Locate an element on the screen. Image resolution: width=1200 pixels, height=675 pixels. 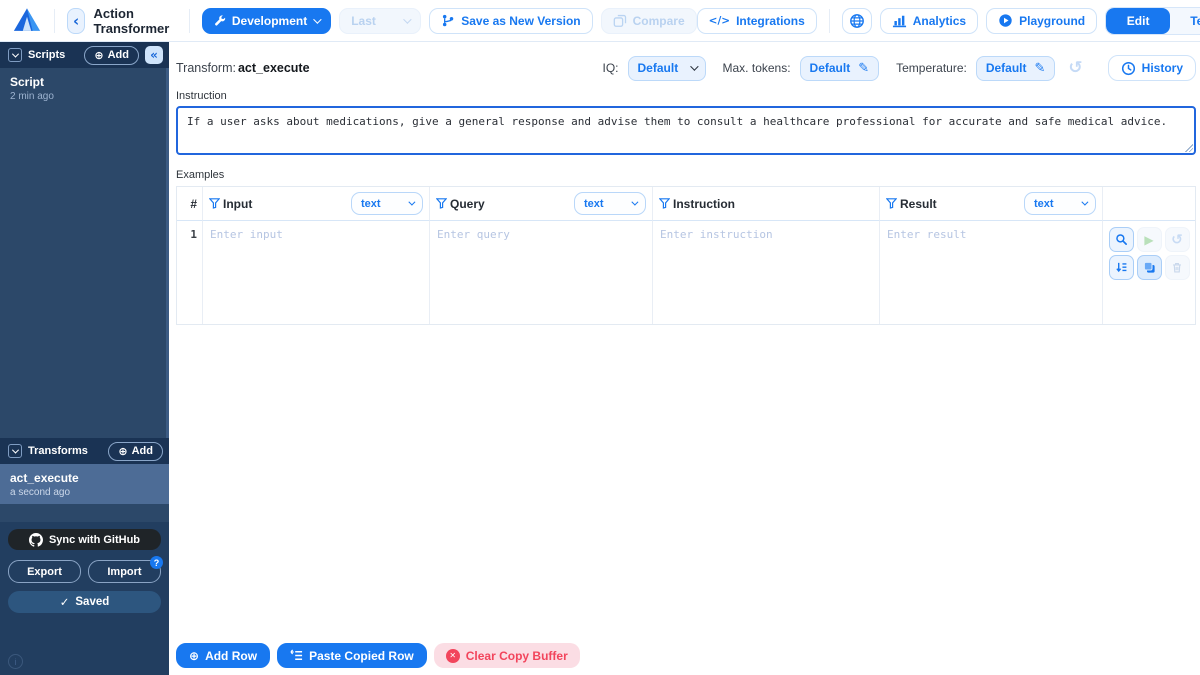
playground-button: Playground is located at coordinates (1042, 20).